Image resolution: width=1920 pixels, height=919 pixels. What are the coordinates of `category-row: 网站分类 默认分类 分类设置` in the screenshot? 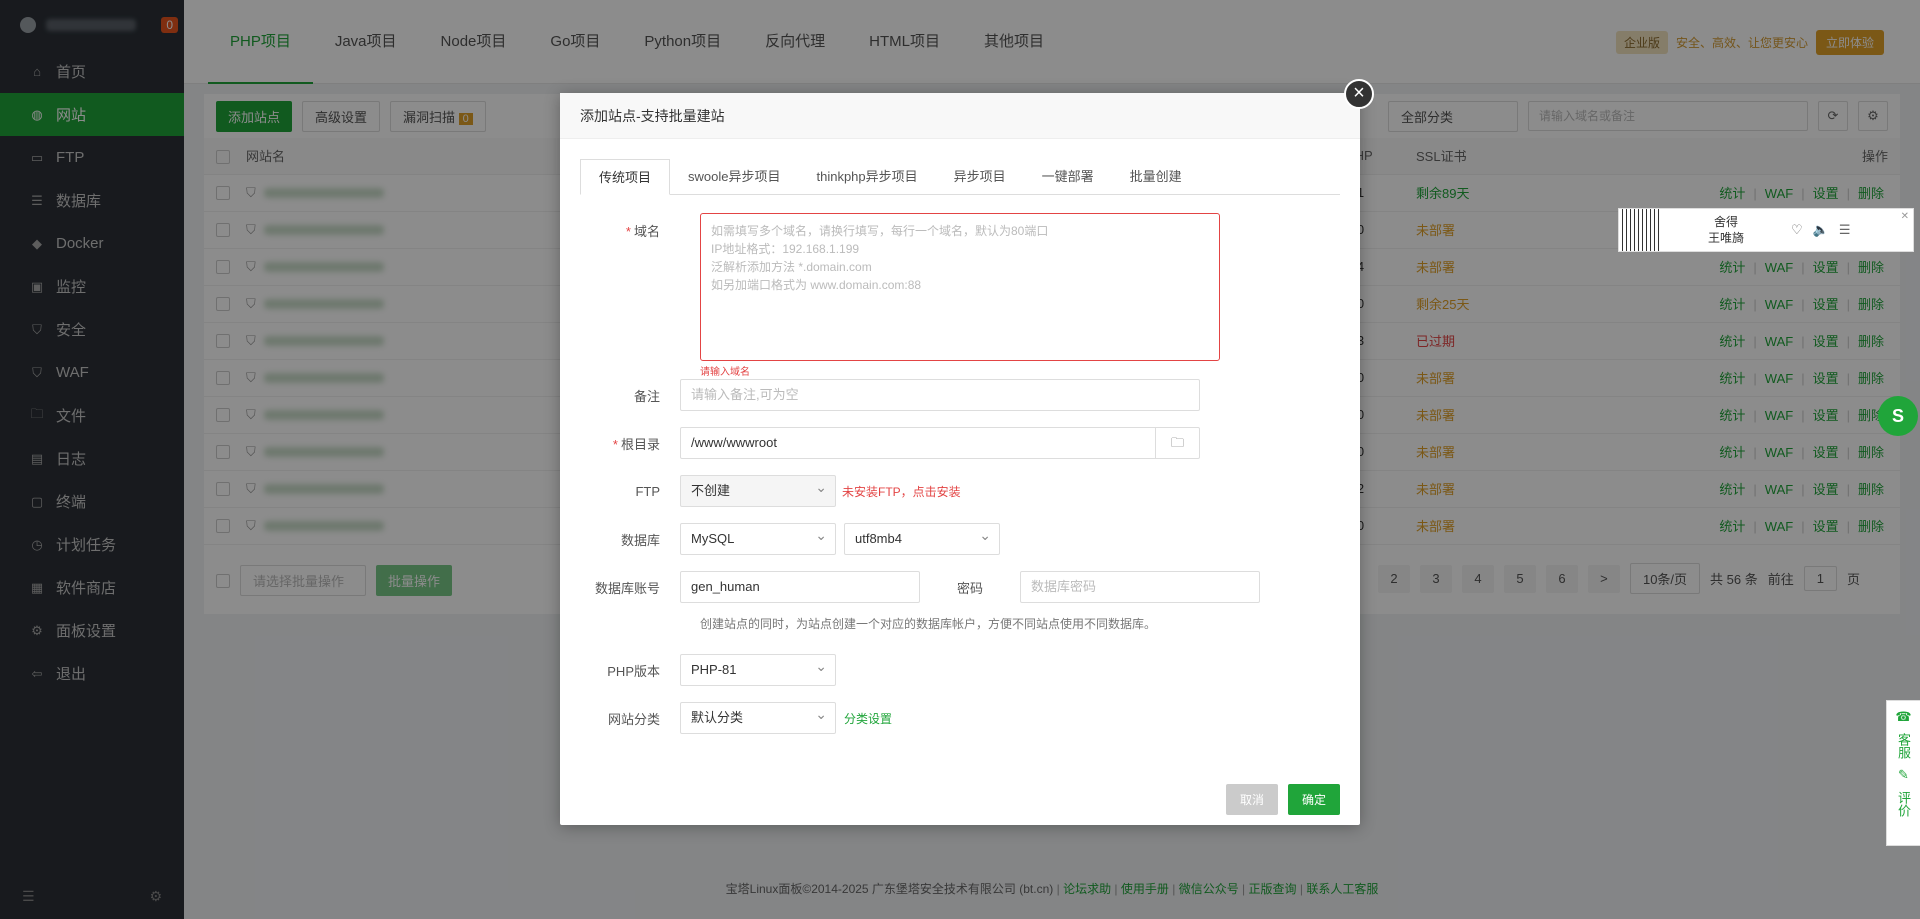 It's located at (726, 716).